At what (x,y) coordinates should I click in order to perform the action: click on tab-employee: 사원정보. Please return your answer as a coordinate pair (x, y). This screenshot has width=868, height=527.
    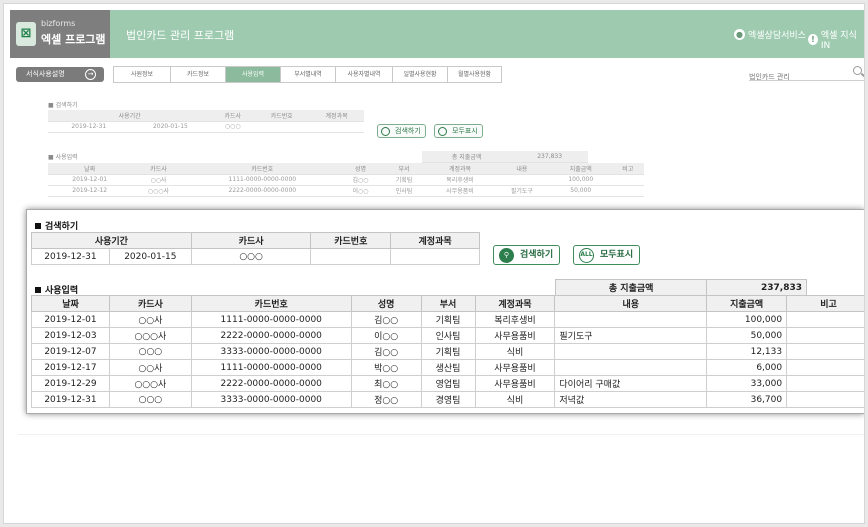
    Looking at the image, I should click on (141, 74).